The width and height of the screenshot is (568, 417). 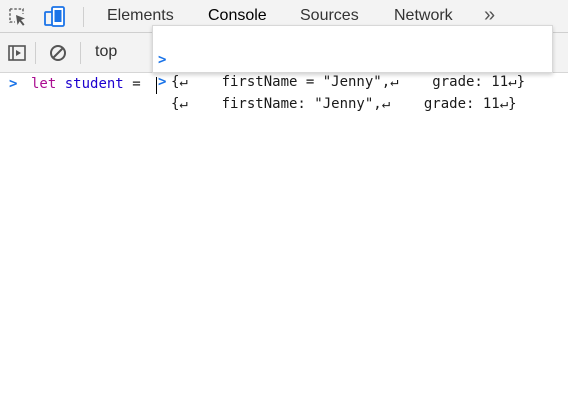 What do you see at coordinates (156, 85) in the screenshot?
I see `text-caret` at bounding box center [156, 85].